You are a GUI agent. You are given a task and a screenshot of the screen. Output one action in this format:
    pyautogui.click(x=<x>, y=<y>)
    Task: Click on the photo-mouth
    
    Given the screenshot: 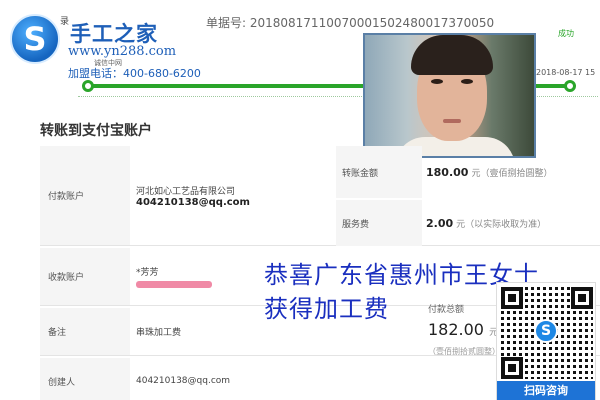 What is the action you would take?
    pyautogui.click(x=452, y=121)
    